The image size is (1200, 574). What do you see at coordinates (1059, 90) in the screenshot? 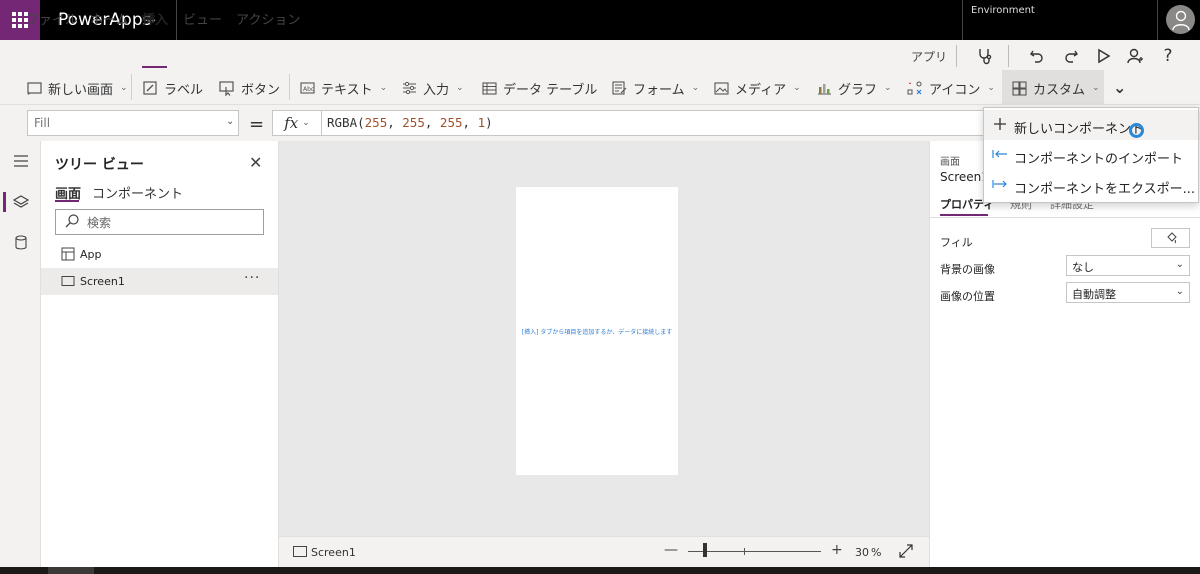
I see `custom-button-label: カスタム` at bounding box center [1059, 90].